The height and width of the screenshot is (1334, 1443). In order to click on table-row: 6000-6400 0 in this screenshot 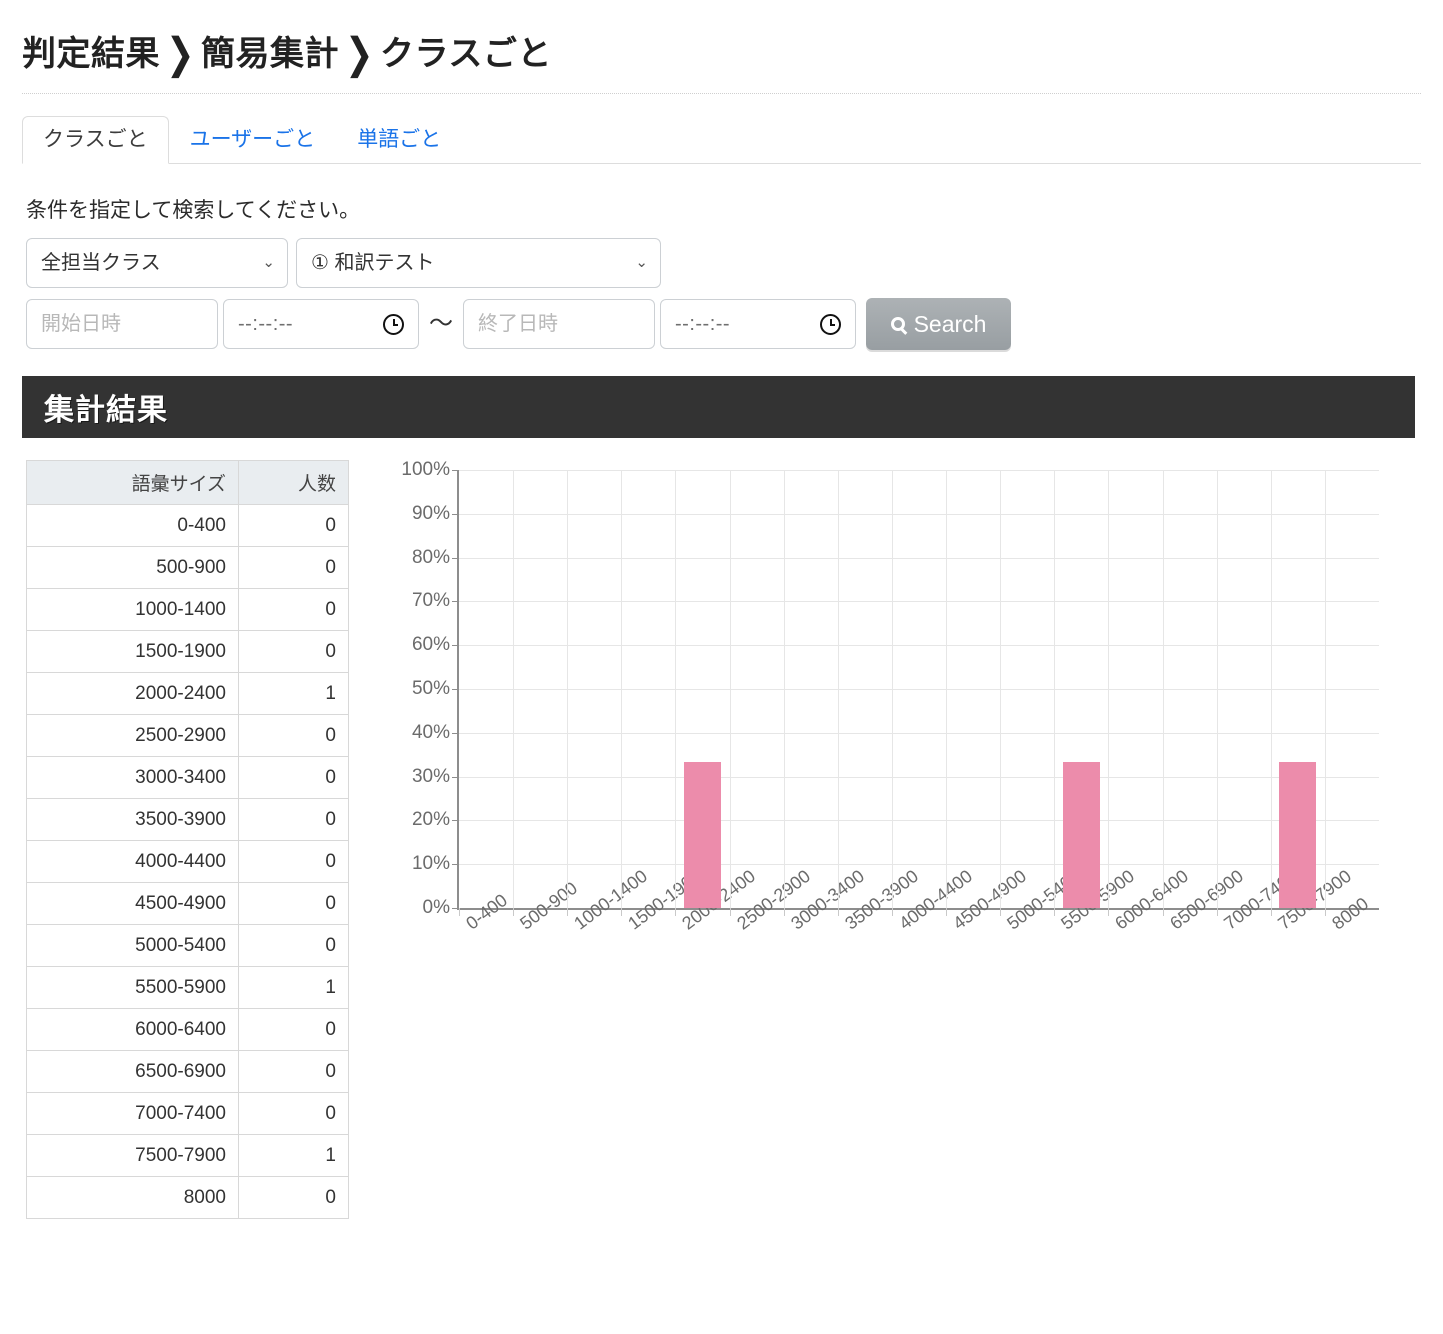, I will do `click(187, 1029)`.